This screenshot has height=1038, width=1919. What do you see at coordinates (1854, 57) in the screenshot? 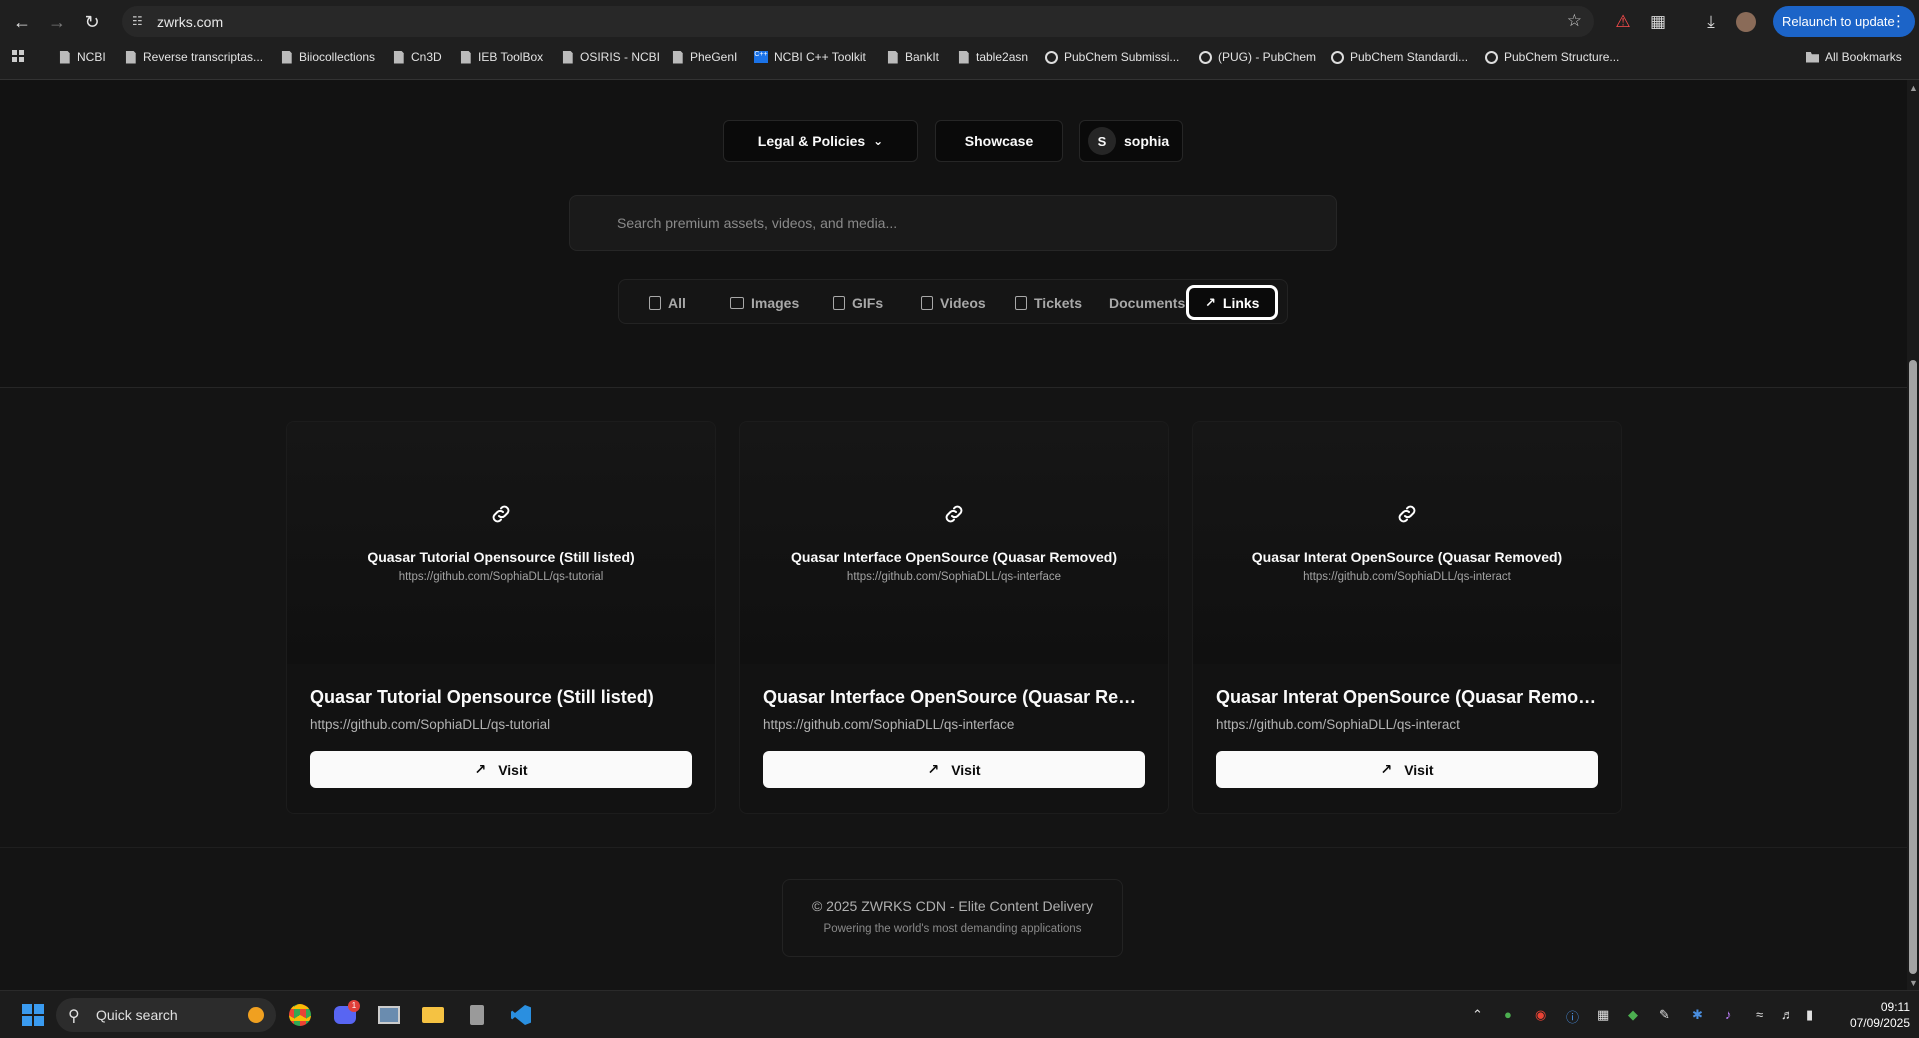
I see `all-bookmarks: All Bookmarks` at bounding box center [1854, 57].